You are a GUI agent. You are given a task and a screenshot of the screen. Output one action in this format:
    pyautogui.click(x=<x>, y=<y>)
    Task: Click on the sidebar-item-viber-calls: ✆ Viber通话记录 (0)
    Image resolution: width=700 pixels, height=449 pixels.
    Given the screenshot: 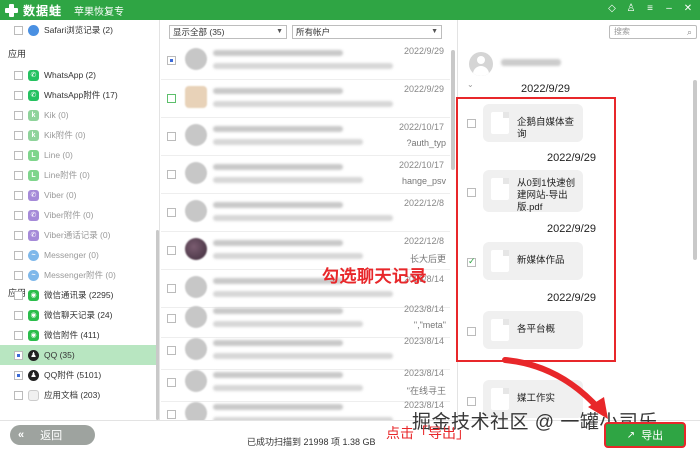 What is the action you would take?
    pyautogui.click(x=78, y=235)
    